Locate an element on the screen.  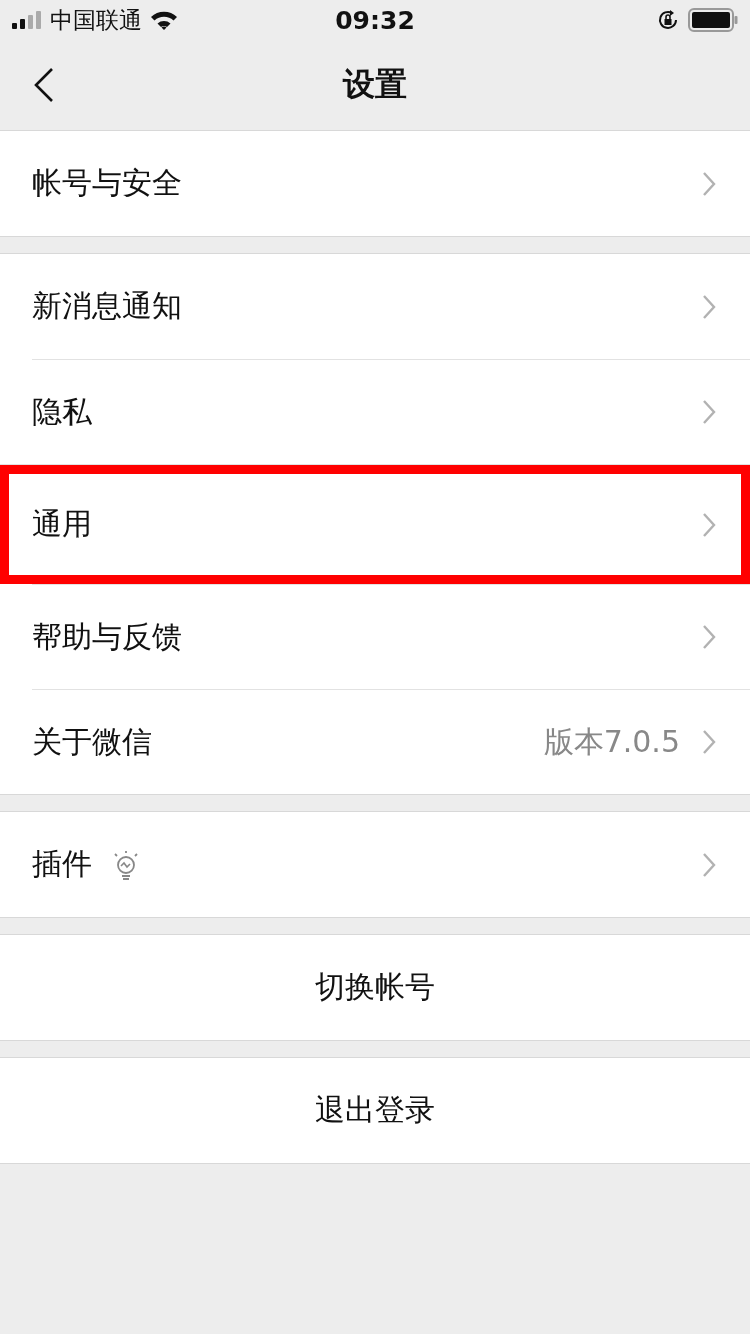
action-button: 切换帐号 is located at coordinates (375, 987).